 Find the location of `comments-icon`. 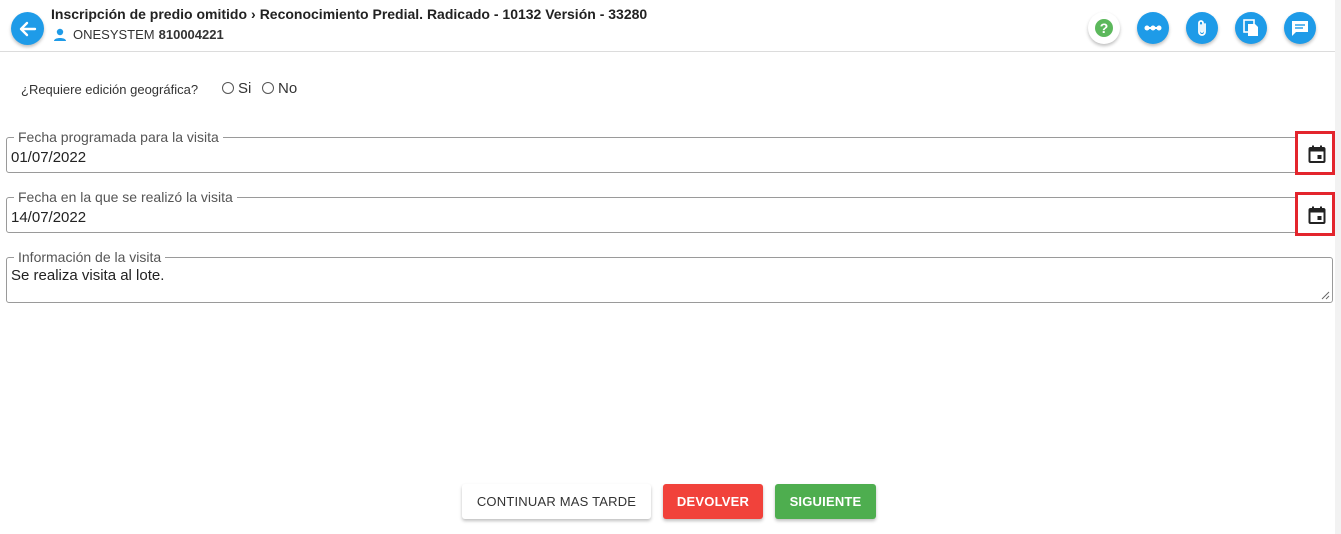

comments-icon is located at coordinates (1300, 28).